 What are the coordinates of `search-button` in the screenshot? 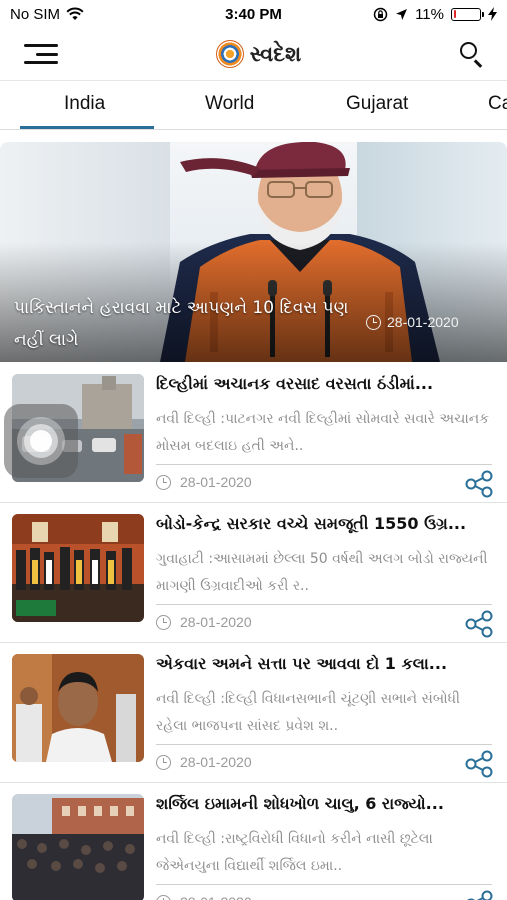 It's located at (472, 54).